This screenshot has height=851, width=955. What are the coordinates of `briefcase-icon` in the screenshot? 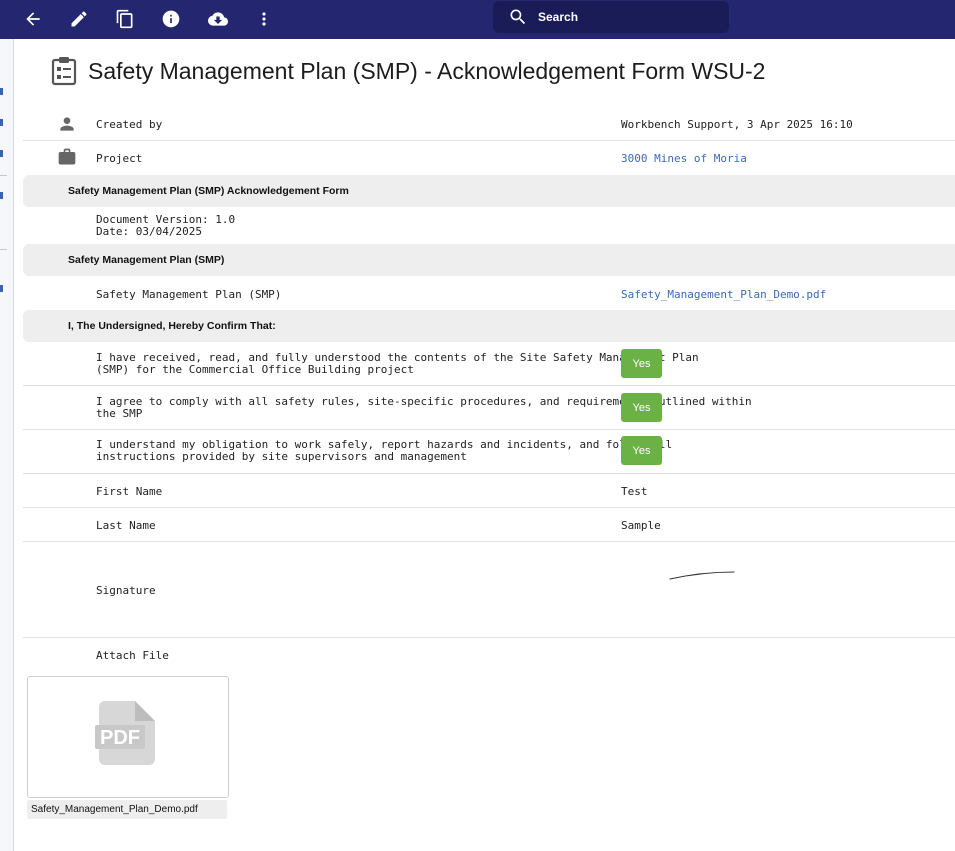 It's located at (67, 157).